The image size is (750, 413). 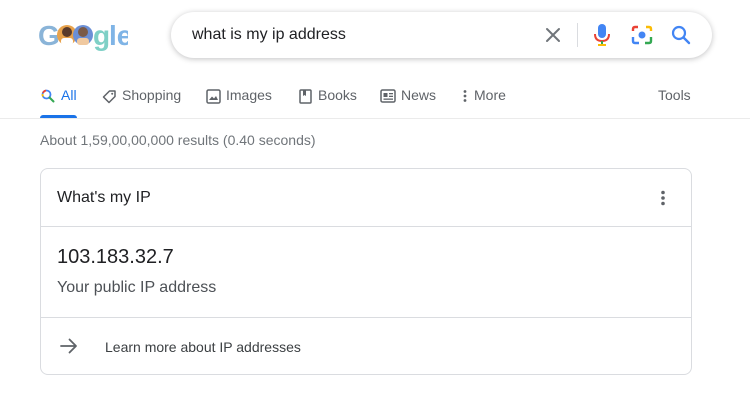 What do you see at coordinates (58, 99) in the screenshot?
I see `tab-all: All` at bounding box center [58, 99].